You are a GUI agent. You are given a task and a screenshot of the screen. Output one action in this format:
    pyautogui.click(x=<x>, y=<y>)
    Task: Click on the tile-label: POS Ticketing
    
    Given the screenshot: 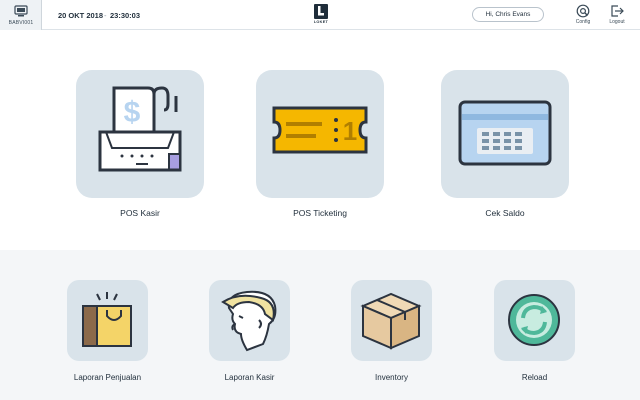 What is the action you would take?
    pyautogui.click(x=320, y=213)
    